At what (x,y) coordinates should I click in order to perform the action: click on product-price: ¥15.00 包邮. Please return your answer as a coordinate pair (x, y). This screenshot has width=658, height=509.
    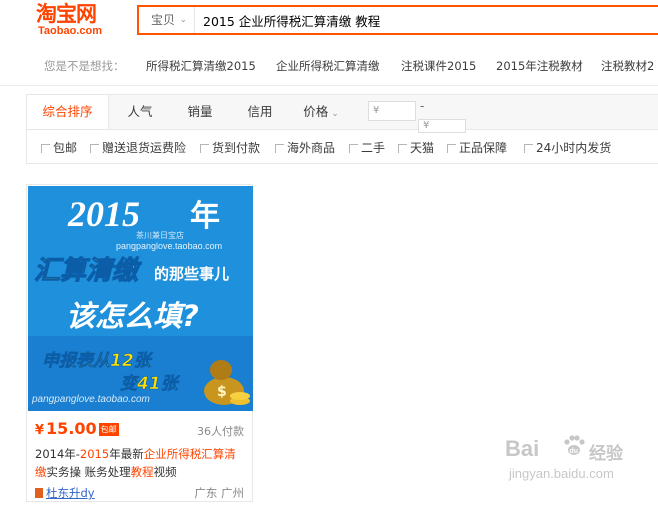
    Looking at the image, I should click on (77, 428).